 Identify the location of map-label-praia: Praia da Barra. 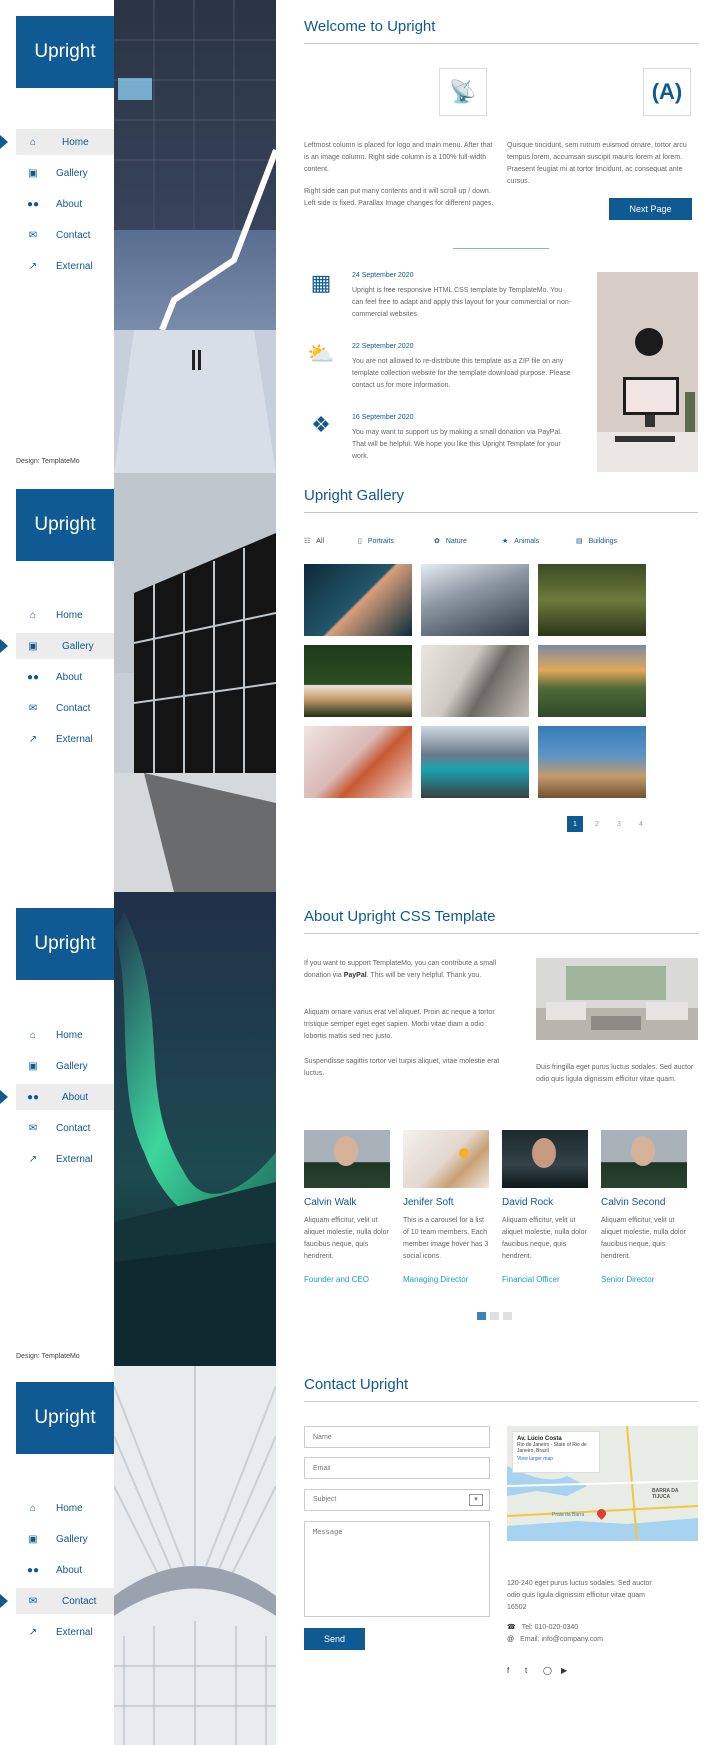
(568, 1515).